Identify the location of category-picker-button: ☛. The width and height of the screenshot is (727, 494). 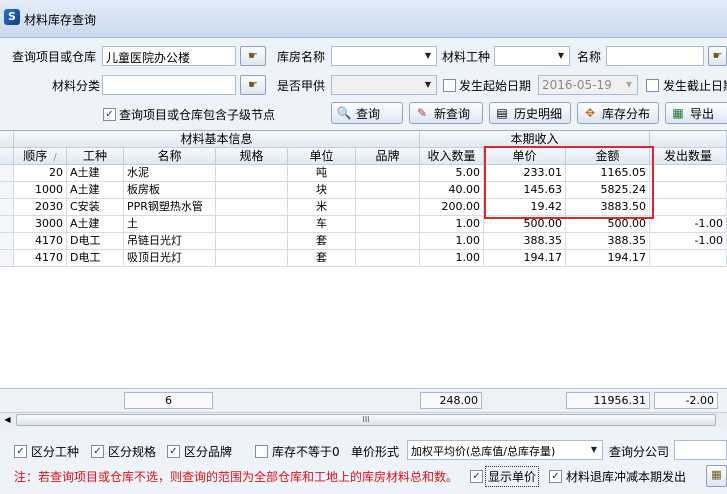
(253, 85).